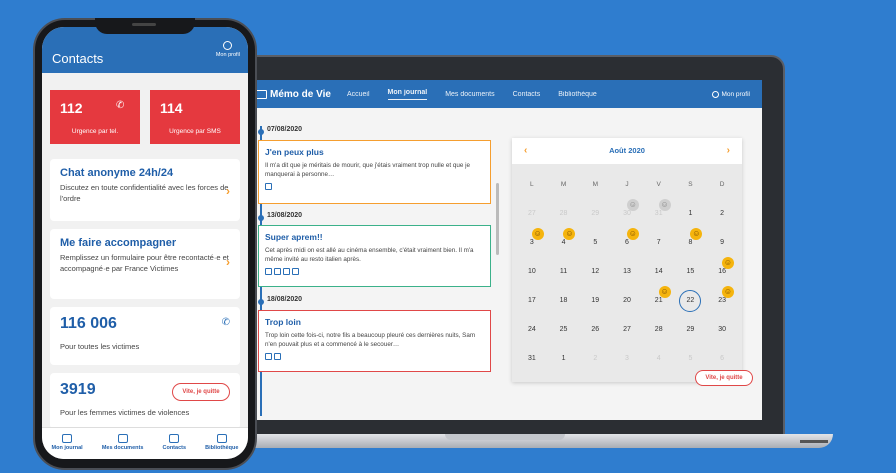 The height and width of the screenshot is (473, 896). What do you see at coordinates (728, 150) in the screenshot?
I see `chevron-right-icon: ›` at bounding box center [728, 150].